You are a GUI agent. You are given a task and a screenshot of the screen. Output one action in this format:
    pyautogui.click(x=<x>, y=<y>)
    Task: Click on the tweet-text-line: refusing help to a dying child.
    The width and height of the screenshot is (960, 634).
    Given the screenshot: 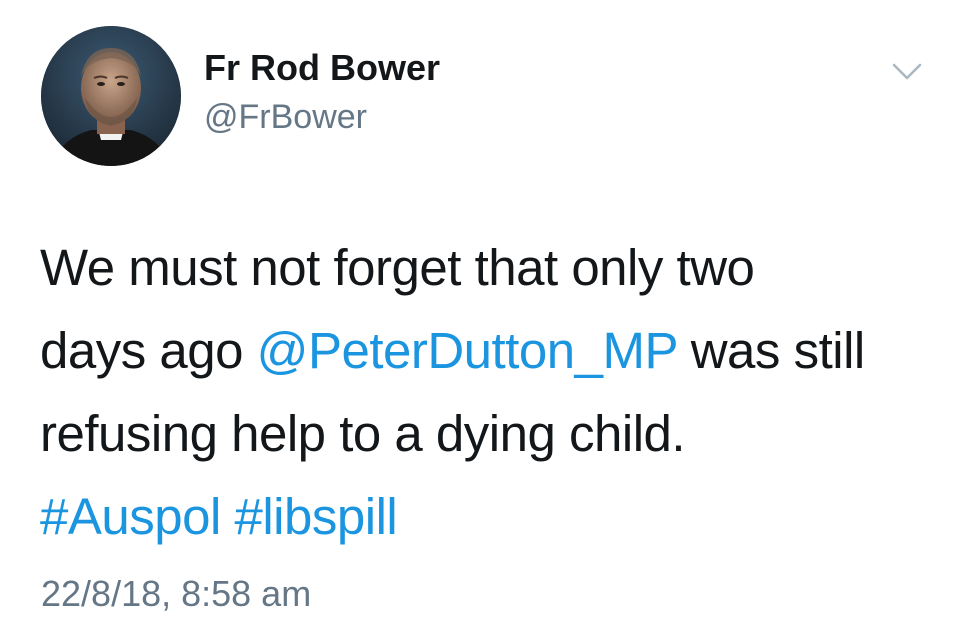 What is the action you would take?
    pyautogui.click(x=490, y=433)
    